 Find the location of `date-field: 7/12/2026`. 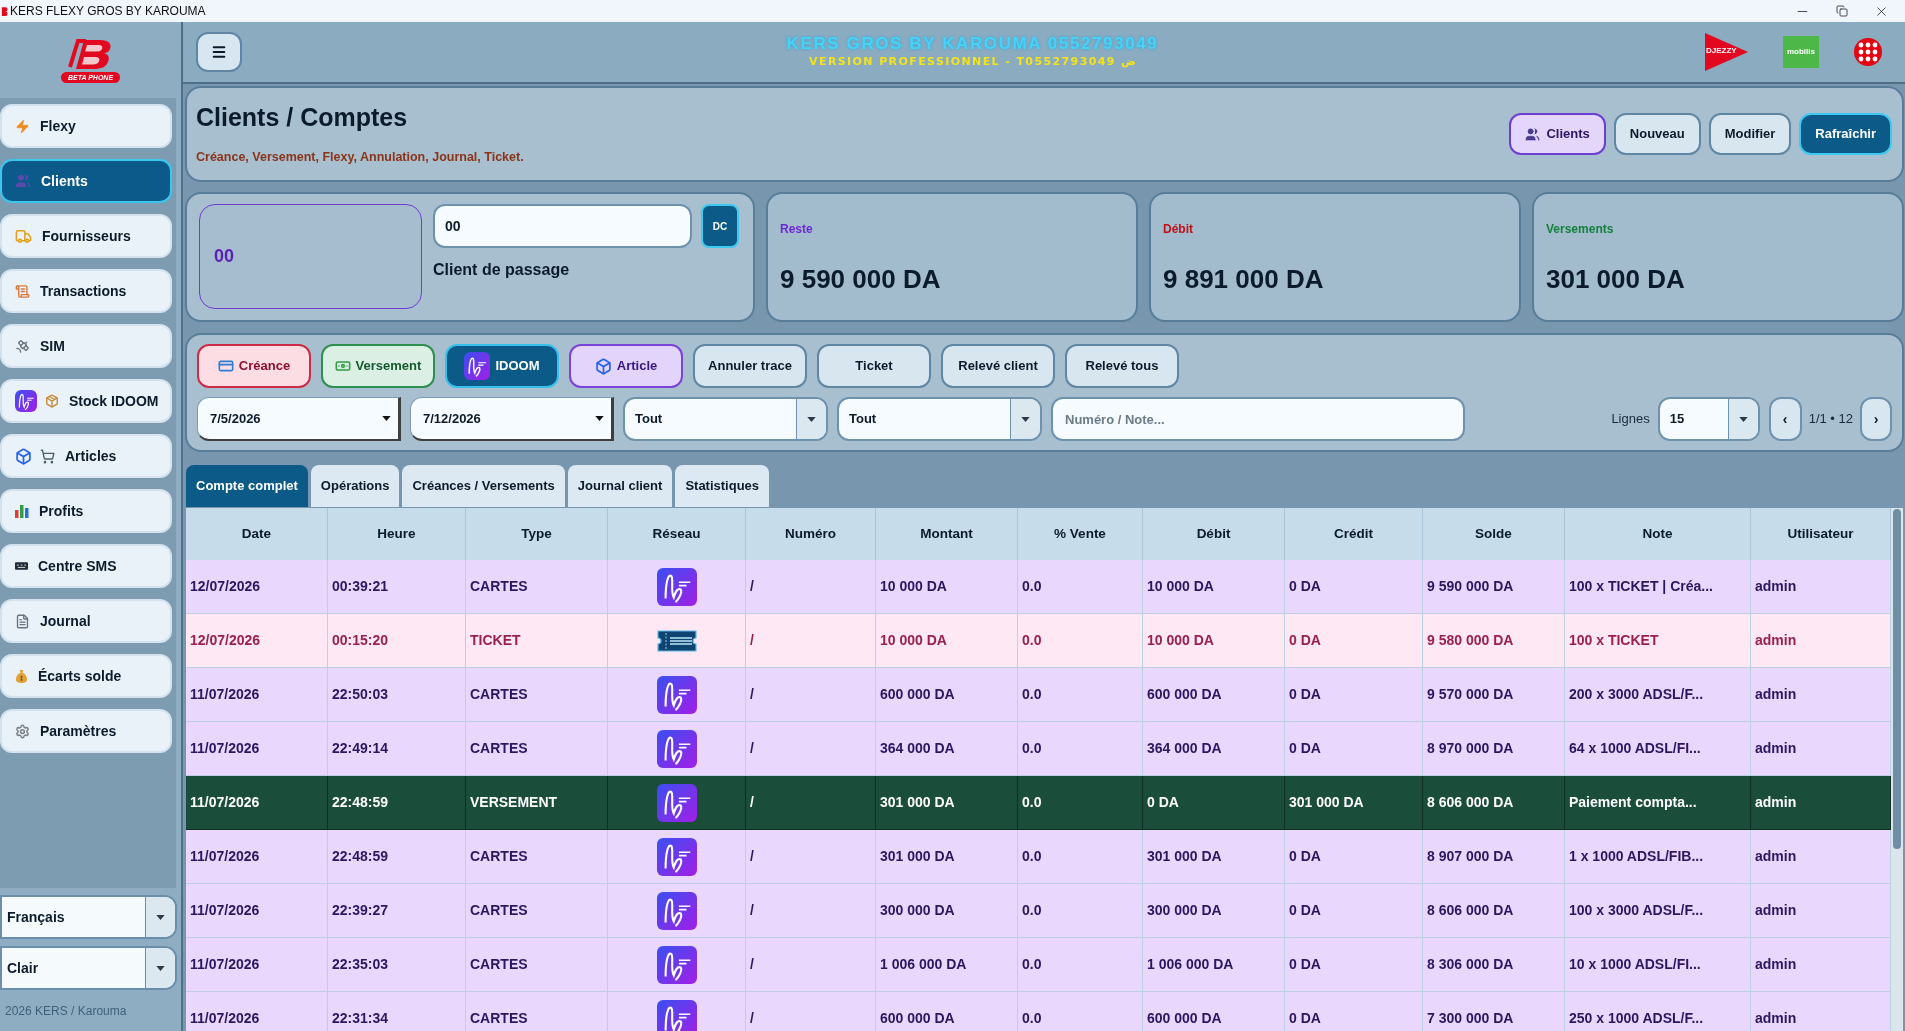

date-field: 7/12/2026 is located at coordinates (512, 419).